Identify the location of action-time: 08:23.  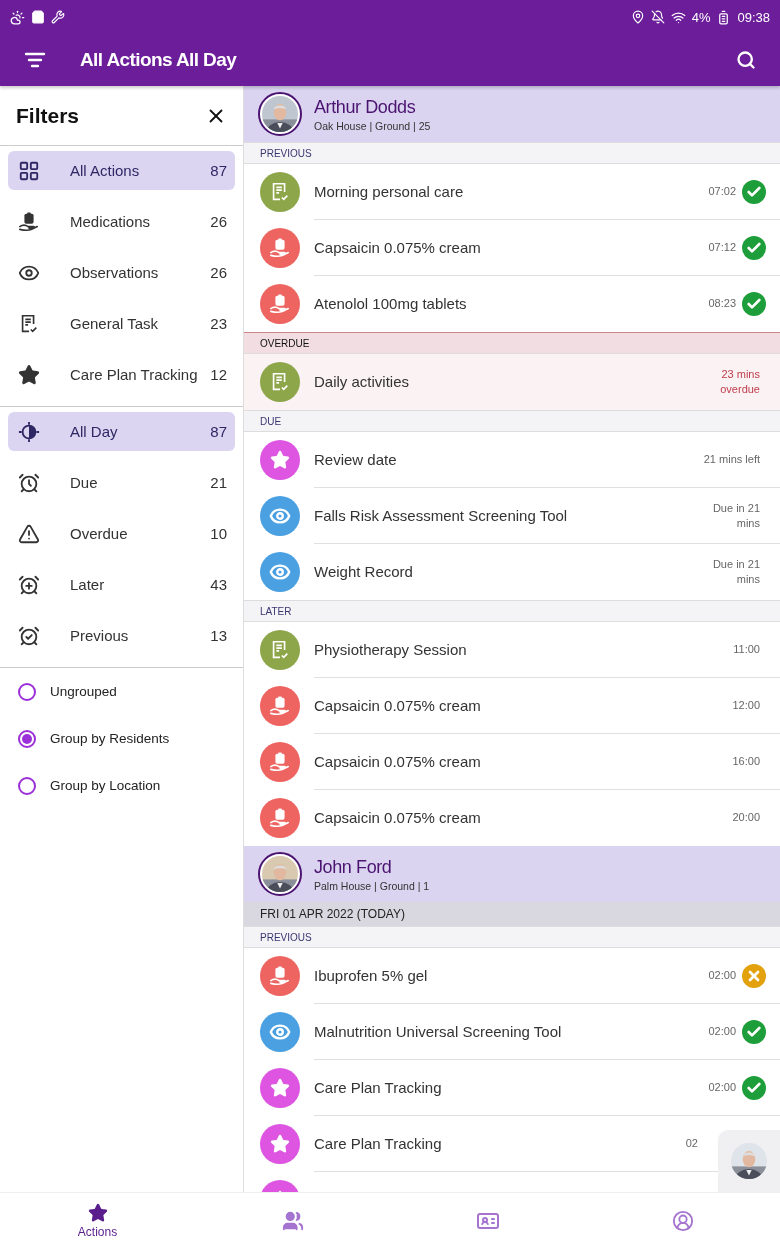
(722, 303).